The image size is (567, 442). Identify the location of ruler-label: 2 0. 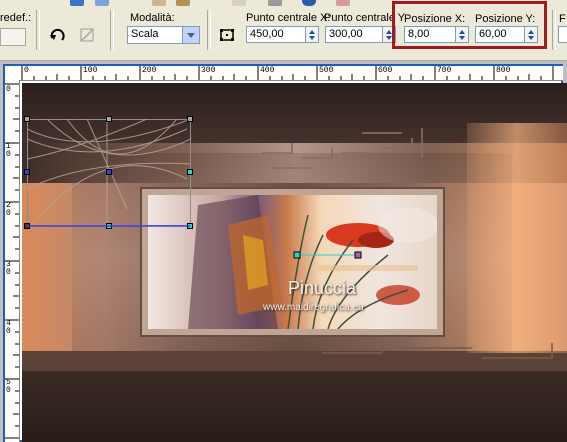
(8, 209).